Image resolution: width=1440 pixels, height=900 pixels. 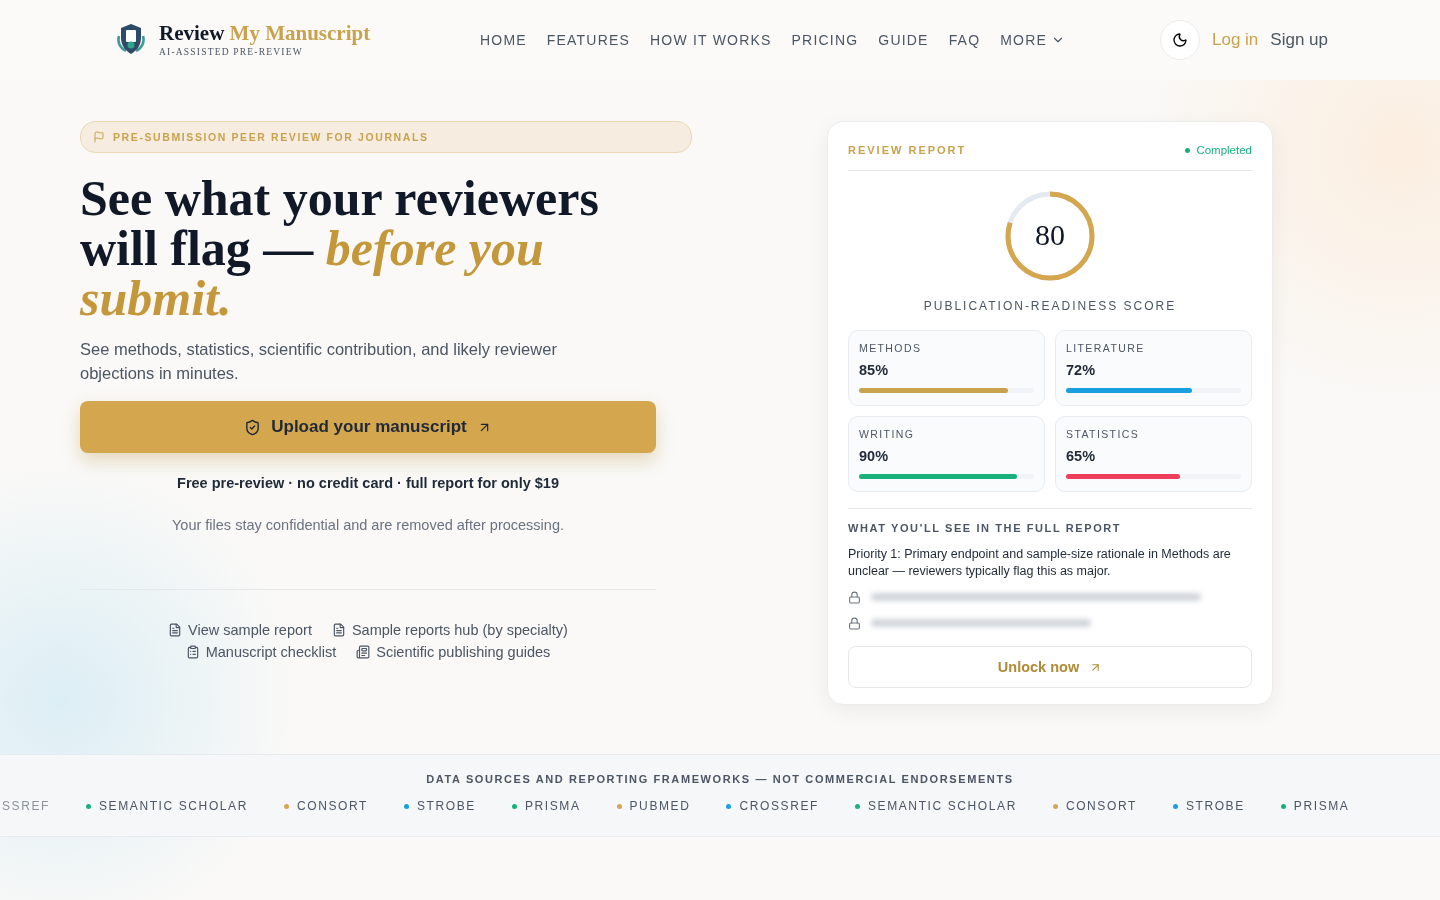 What do you see at coordinates (231, 52) in the screenshot?
I see `logo-tagline: AI-ASSISTED PRE-REVIEW` at bounding box center [231, 52].